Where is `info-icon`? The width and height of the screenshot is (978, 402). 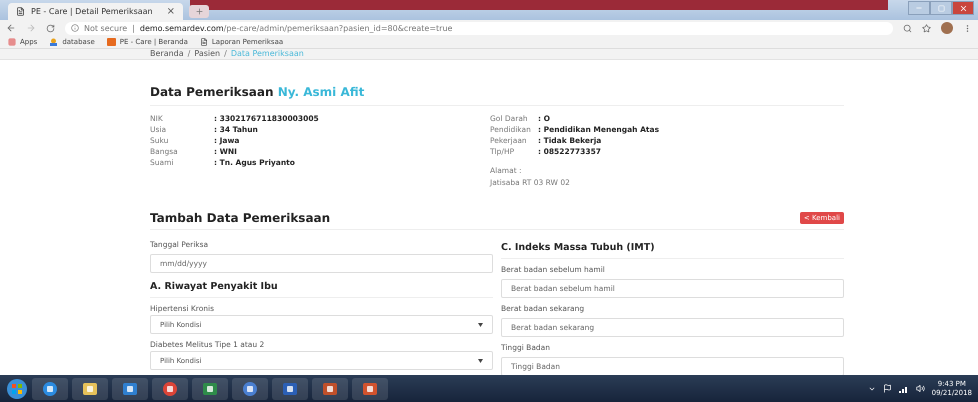
info-icon is located at coordinates (75, 28).